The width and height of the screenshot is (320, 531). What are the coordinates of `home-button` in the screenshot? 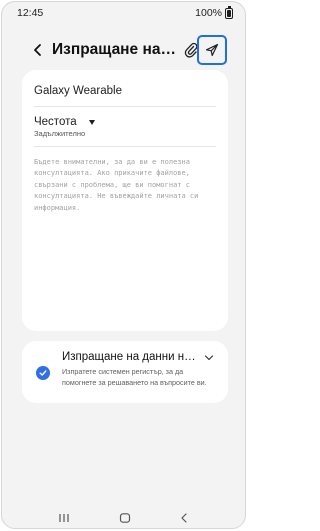 It's located at (125, 519).